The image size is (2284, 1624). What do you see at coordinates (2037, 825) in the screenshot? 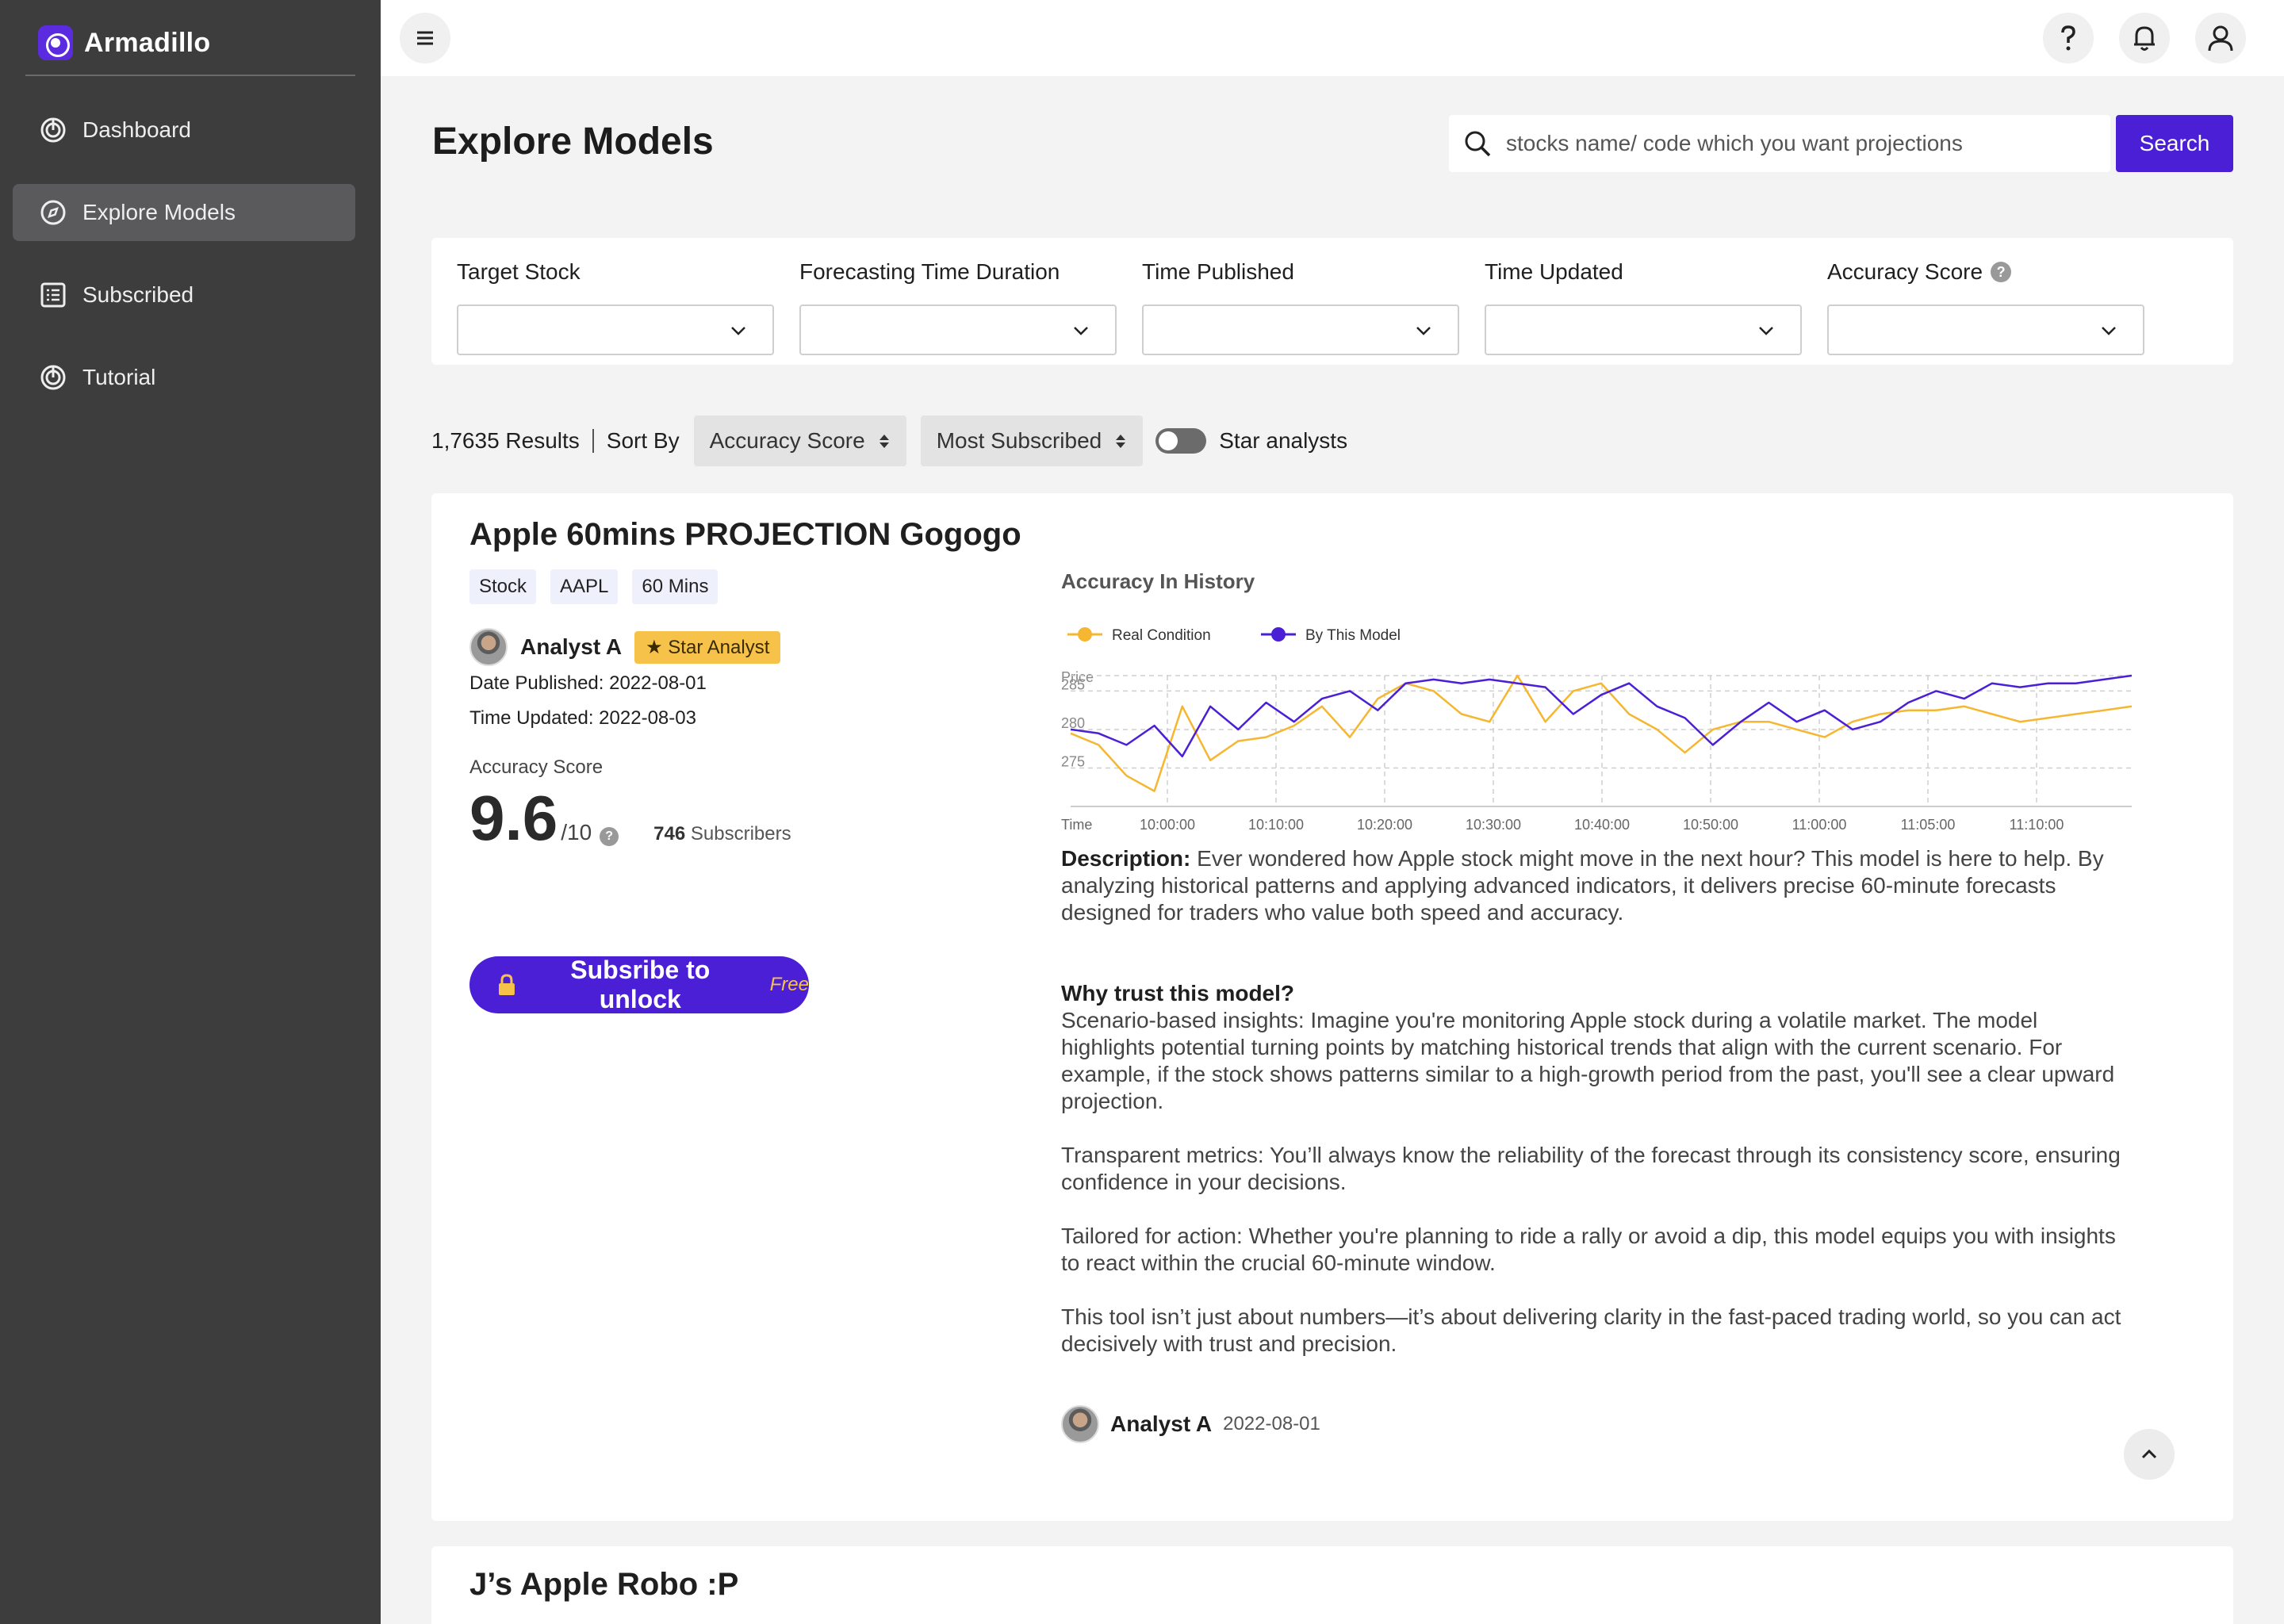
I see `x-tick-label: 11:10:00` at bounding box center [2037, 825].